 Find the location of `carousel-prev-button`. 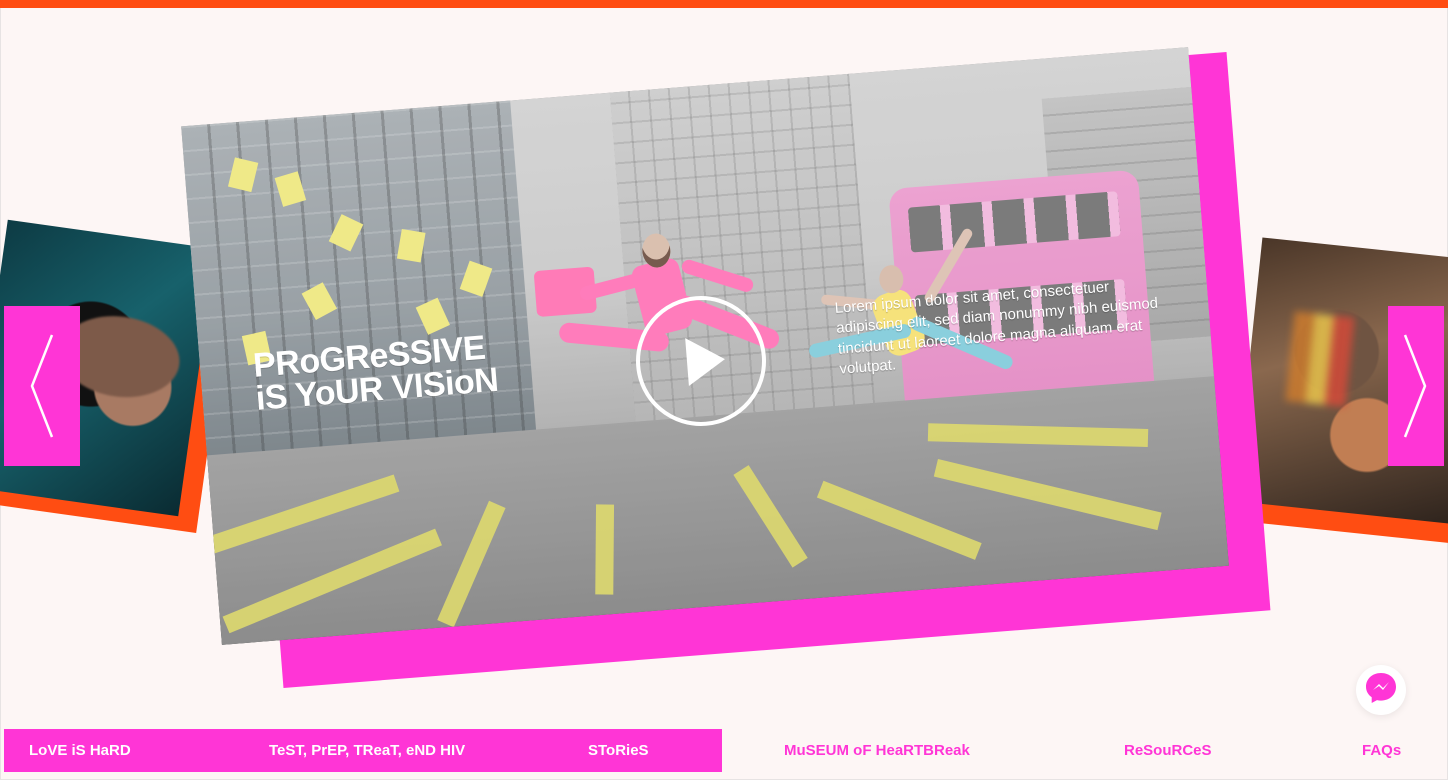

carousel-prev-button is located at coordinates (42, 386).